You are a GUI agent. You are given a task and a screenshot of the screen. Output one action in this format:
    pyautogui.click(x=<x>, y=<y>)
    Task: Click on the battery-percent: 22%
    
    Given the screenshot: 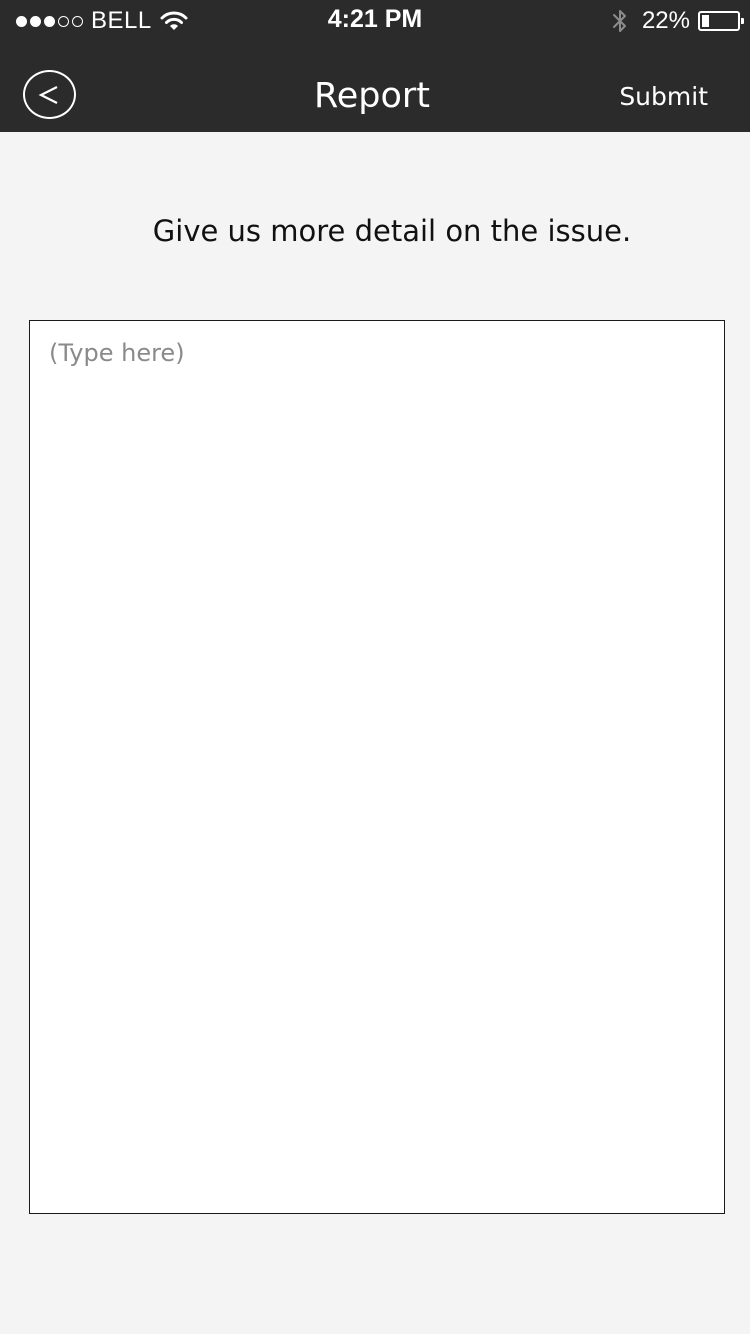 What is the action you would take?
    pyautogui.click(x=665, y=20)
    